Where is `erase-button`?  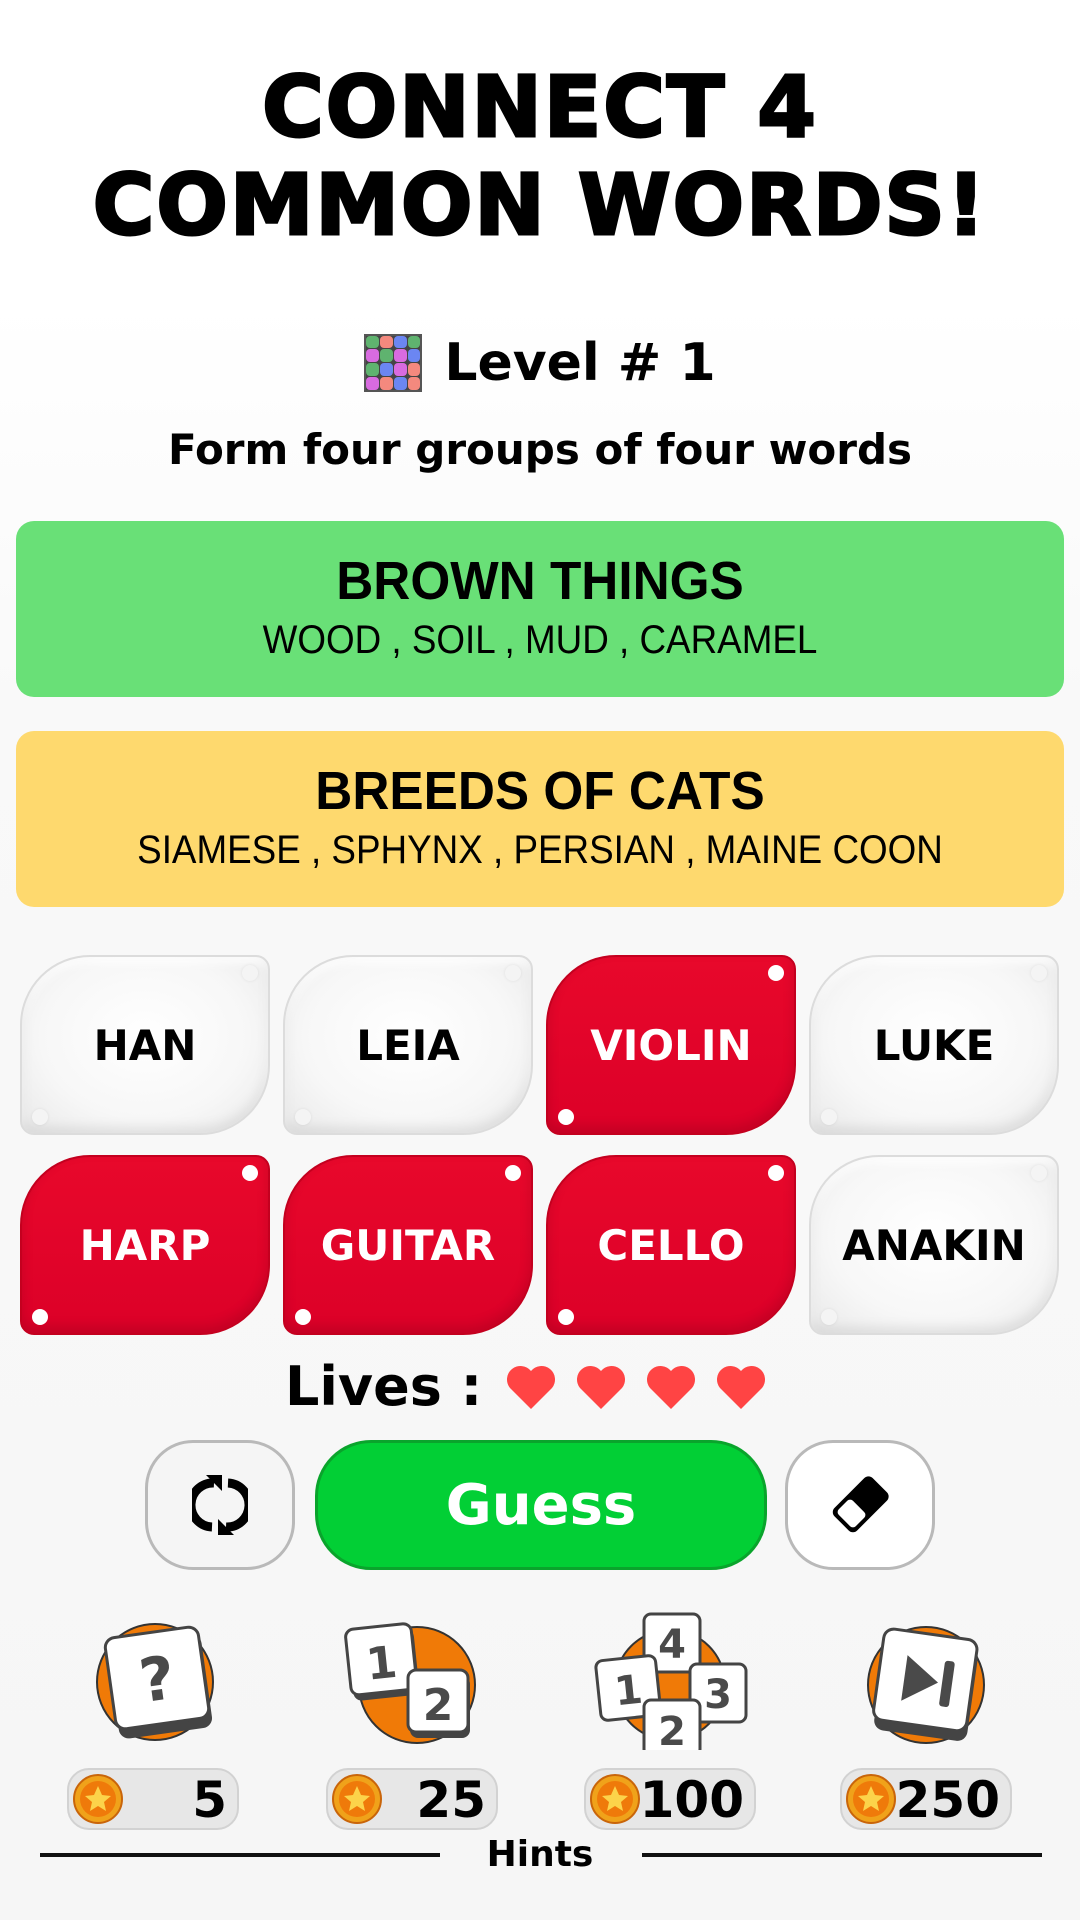
erase-button is located at coordinates (860, 1505).